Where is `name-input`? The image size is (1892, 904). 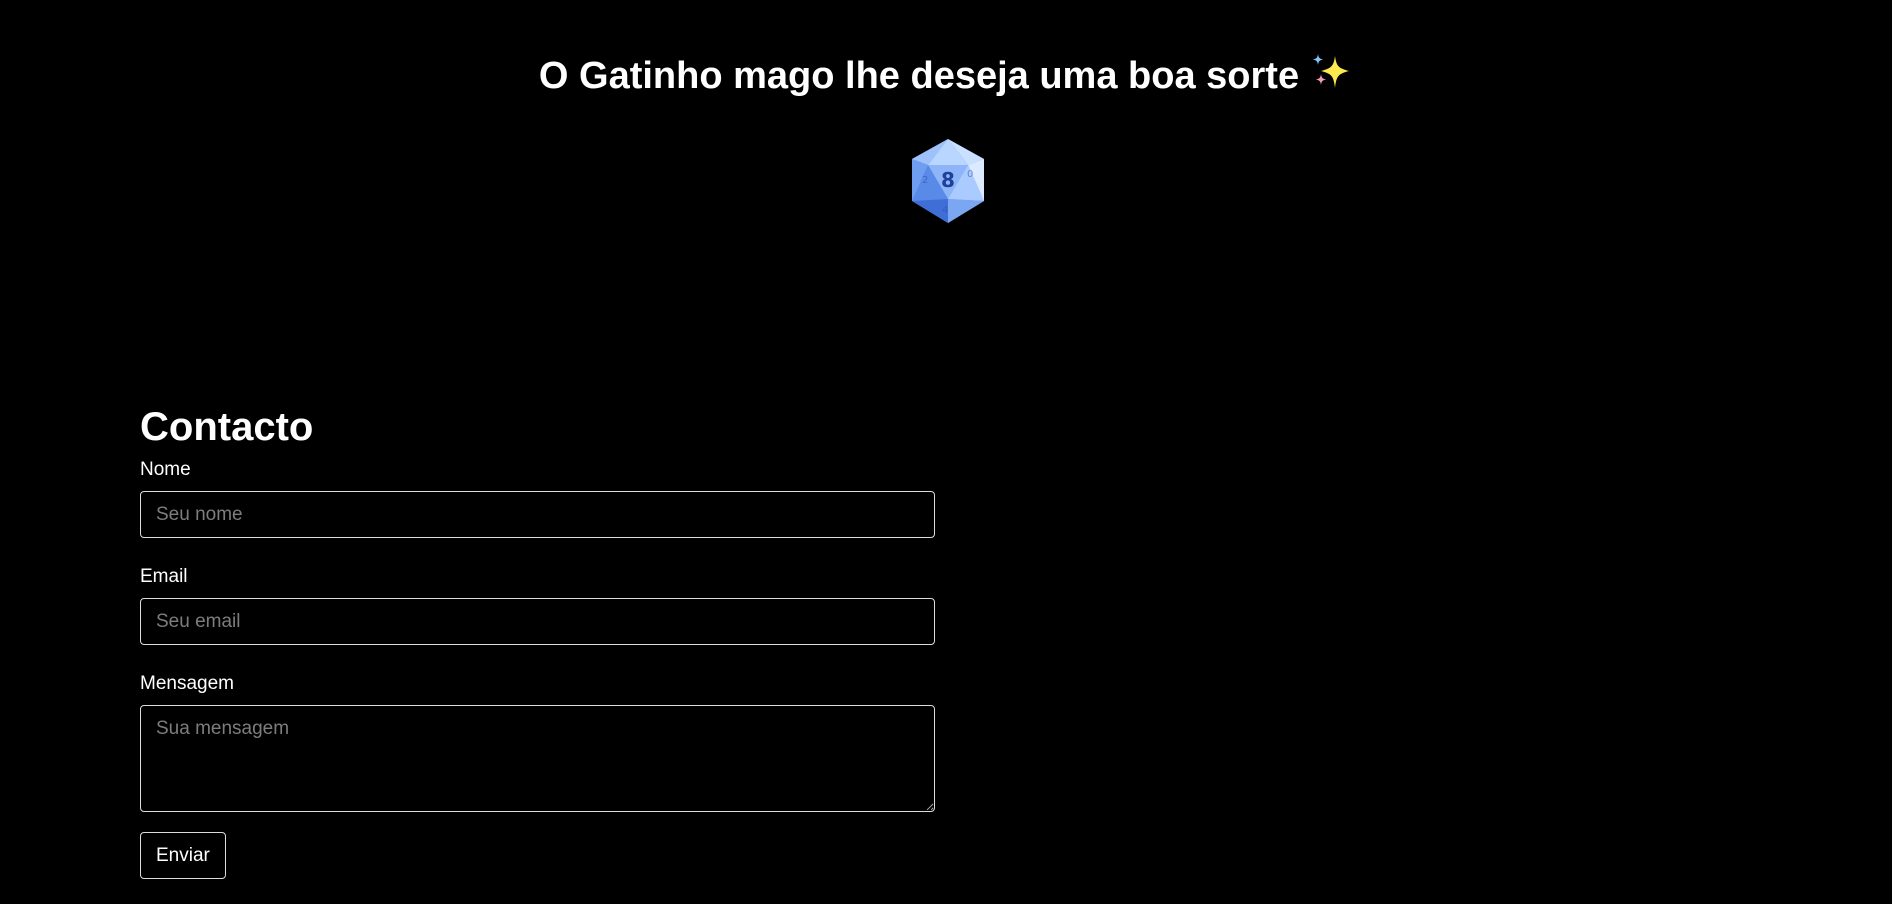
name-input is located at coordinates (537, 514).